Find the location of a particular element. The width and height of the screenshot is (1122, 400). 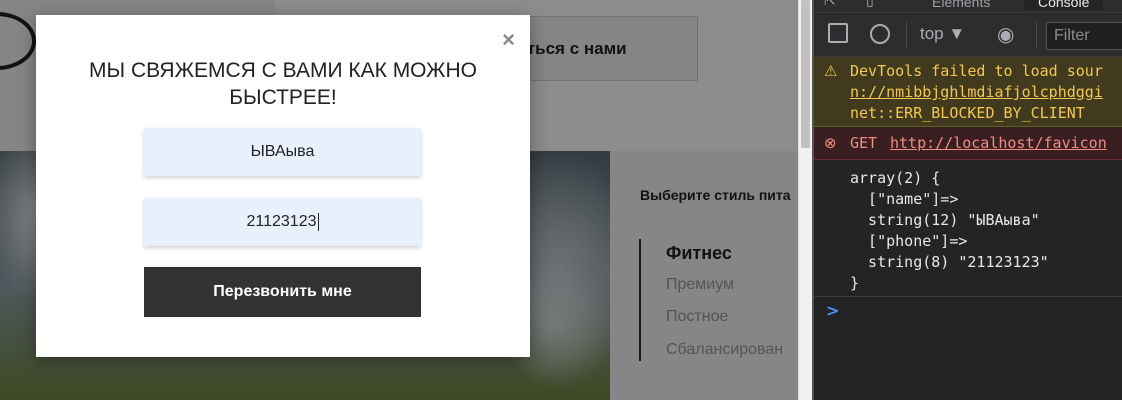

console-output-line: string(12) "ЫВАыва" is located at coordinates (945, 220).